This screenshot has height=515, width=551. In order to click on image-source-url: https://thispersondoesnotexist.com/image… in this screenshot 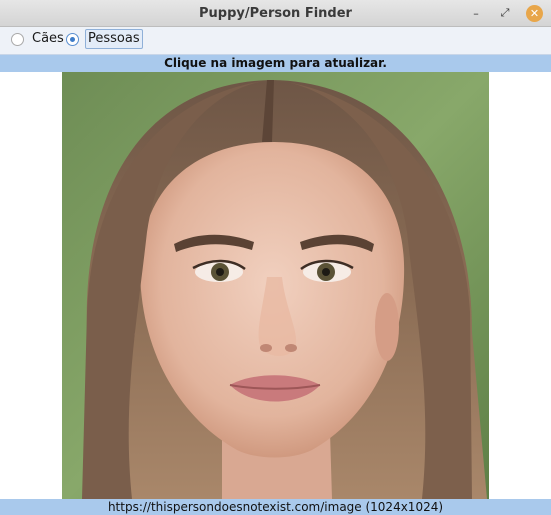, I will do `click(275, 507)`.